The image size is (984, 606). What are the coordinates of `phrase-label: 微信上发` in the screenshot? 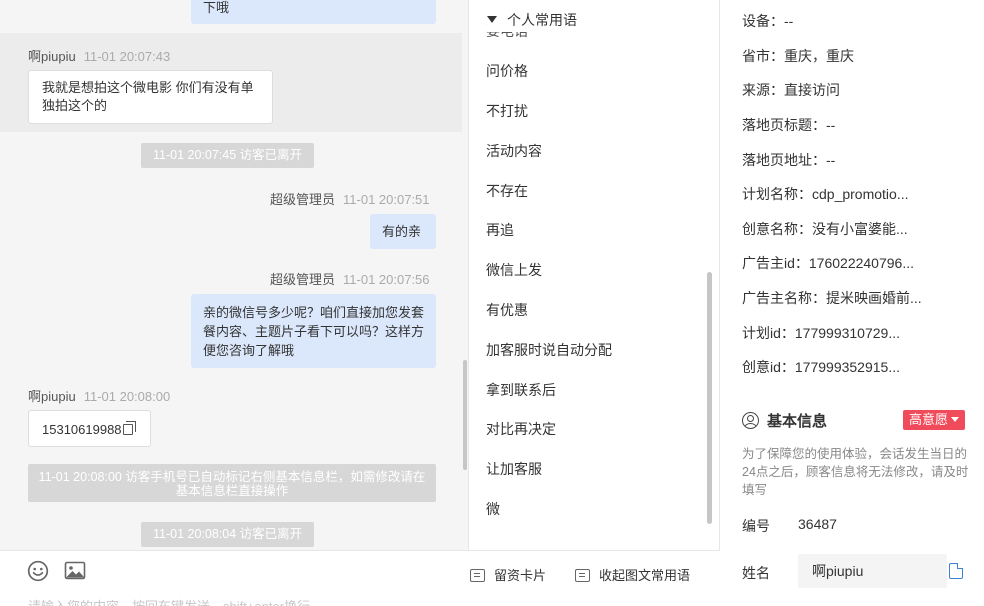 It's located at (514, 270).